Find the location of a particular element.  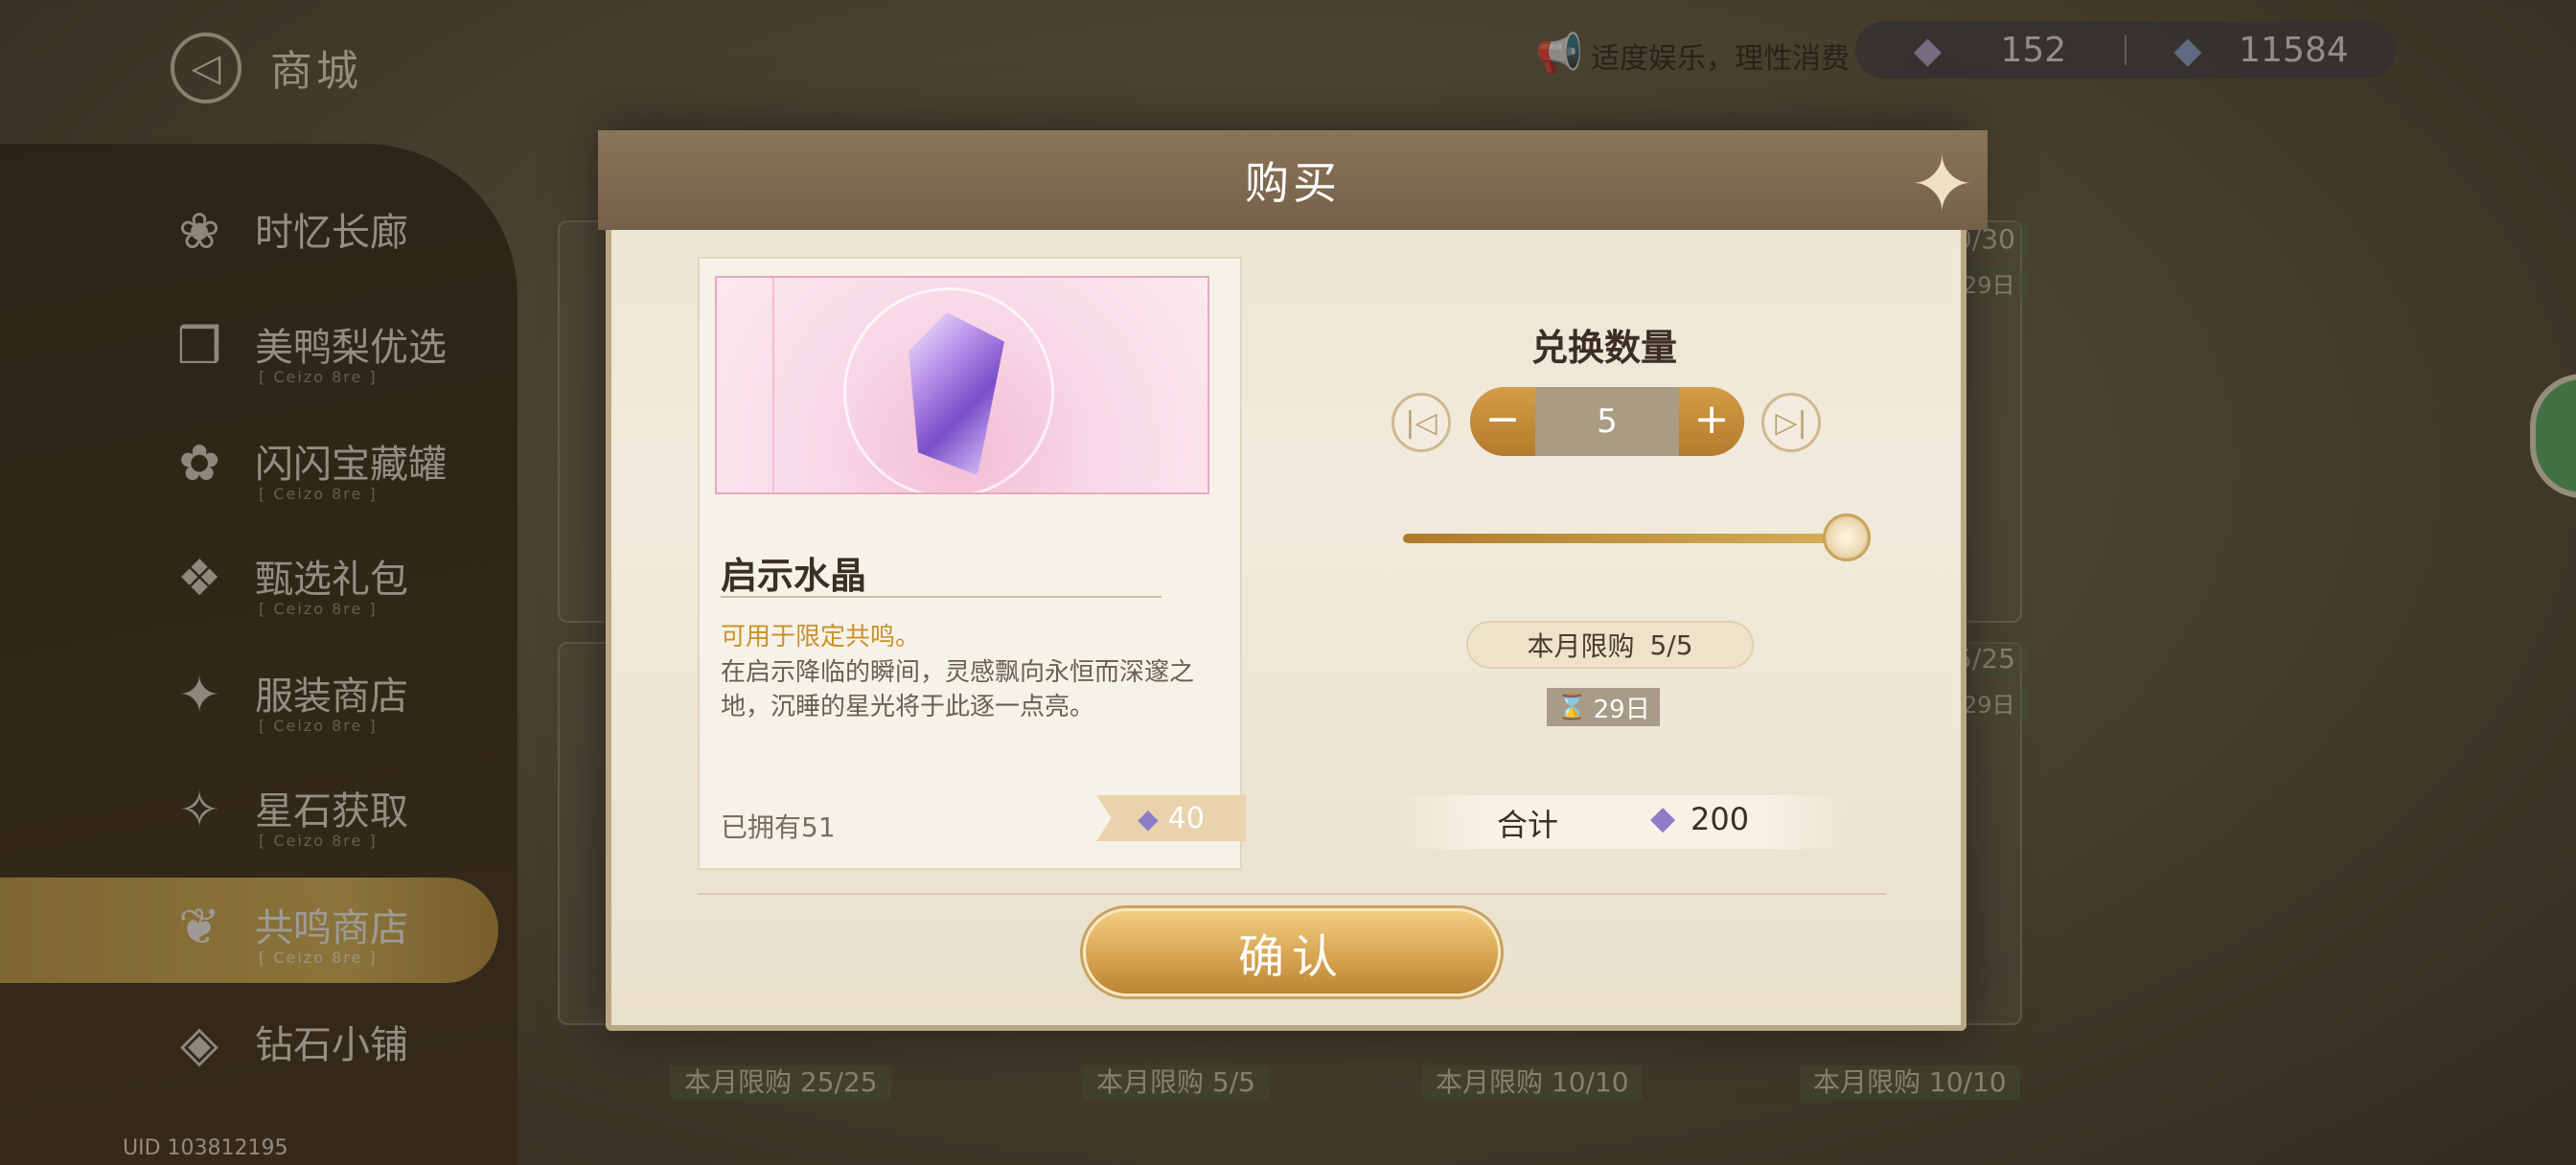

decrease-button: − is located at coordinates (1502, 422).